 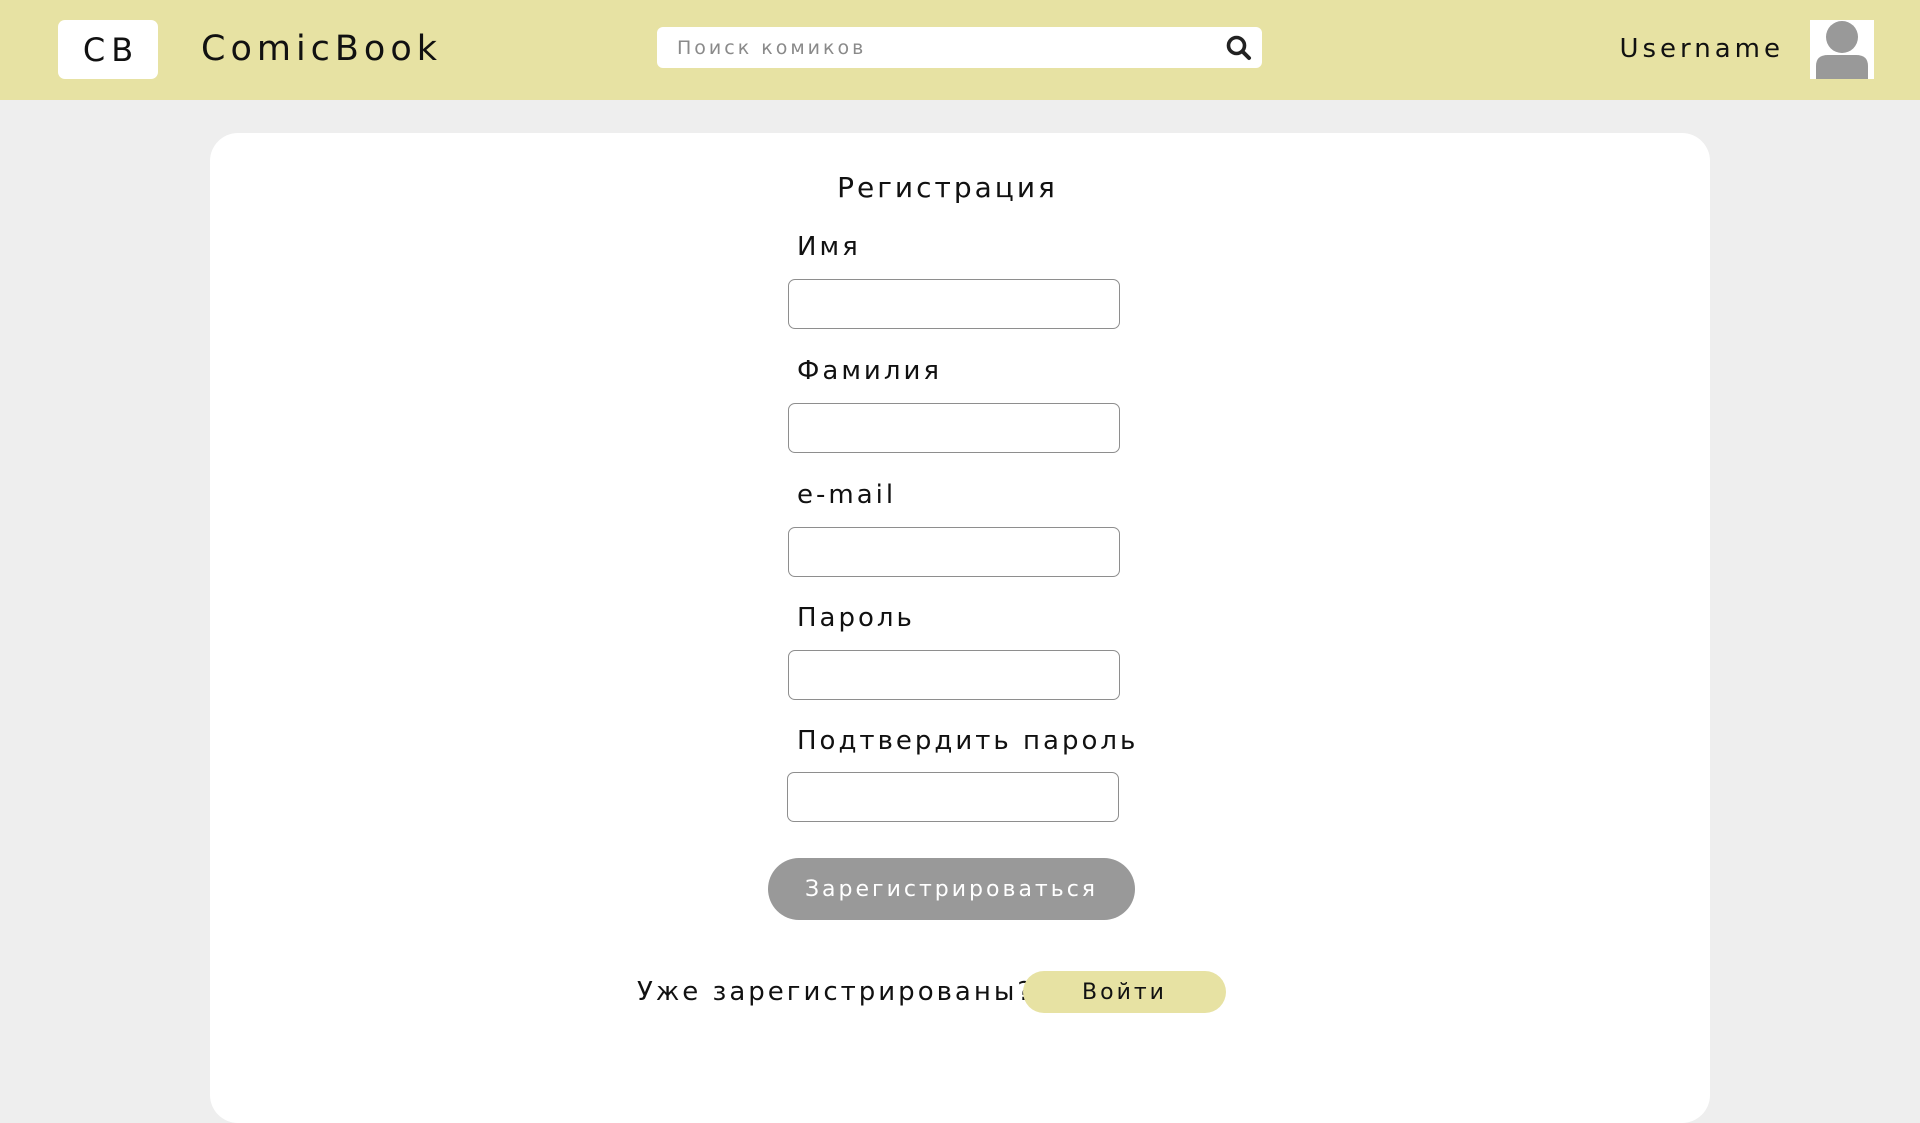 I want to click on password-field, so click(x=954, y=675).